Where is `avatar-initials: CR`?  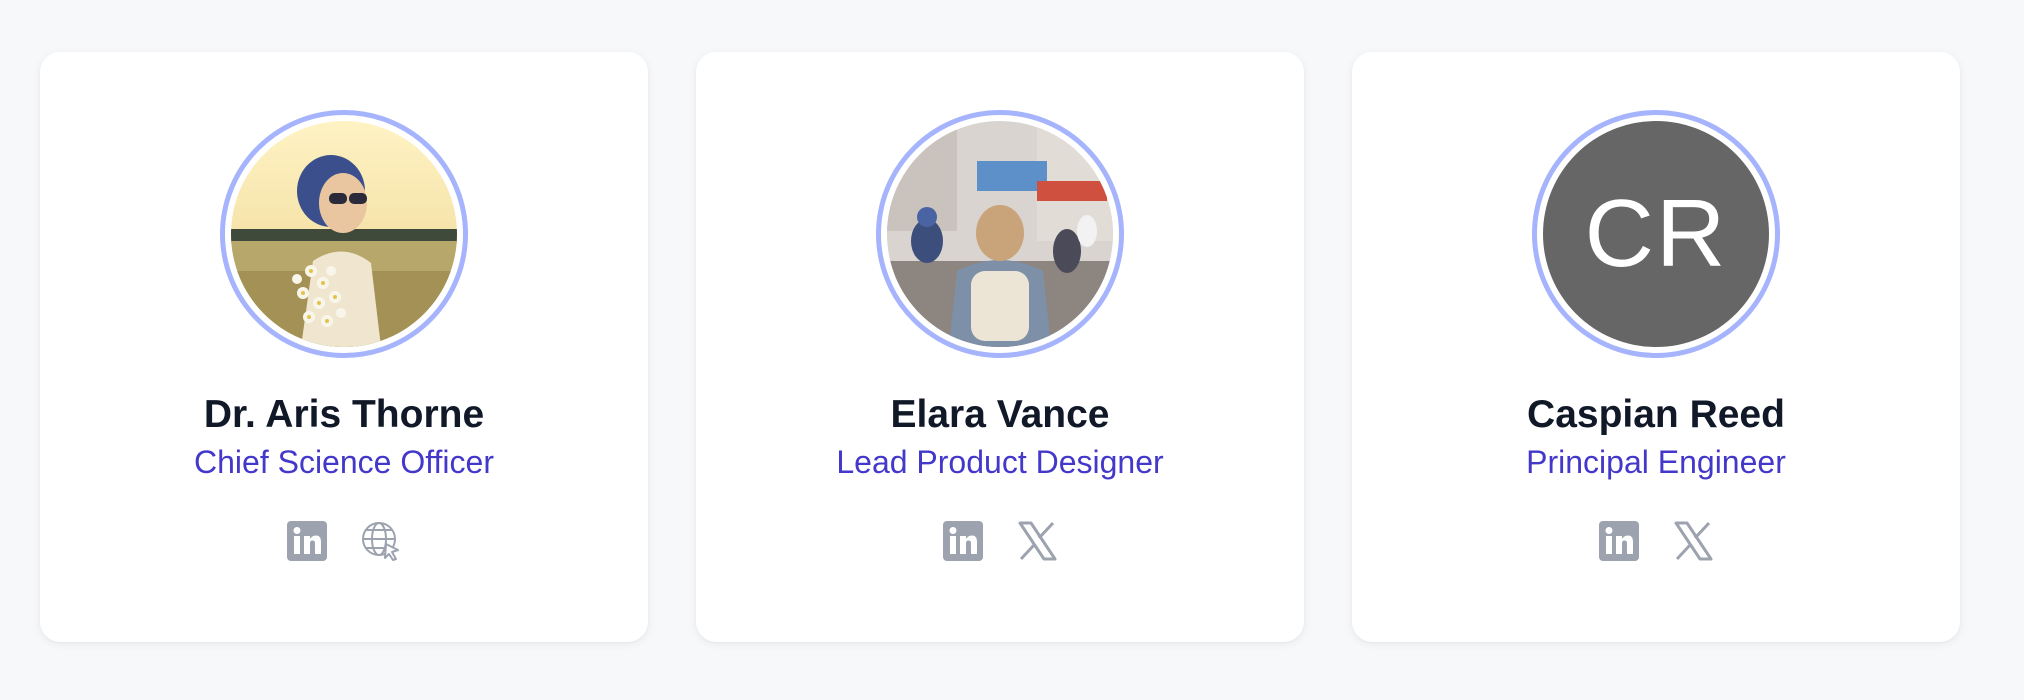 avatar-initials: CR is located at coordinates (1656, 234).